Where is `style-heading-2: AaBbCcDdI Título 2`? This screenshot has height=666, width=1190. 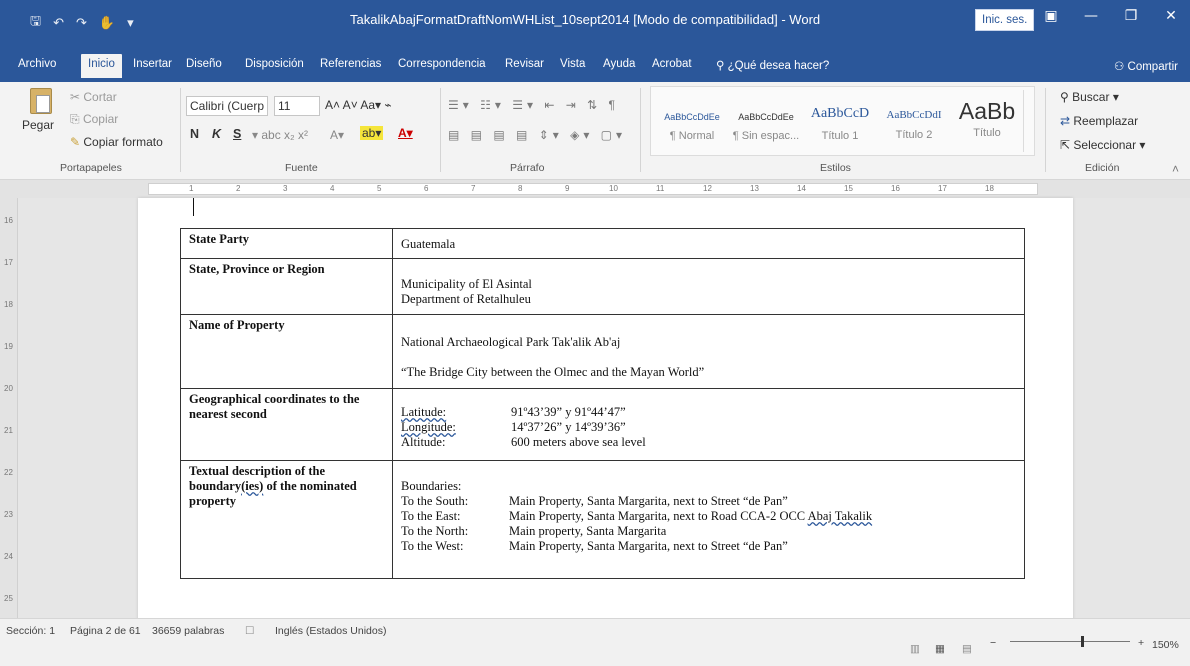
style-heading-2: AaBbCcDdI Título 2 is located at coordinates (914, 129).